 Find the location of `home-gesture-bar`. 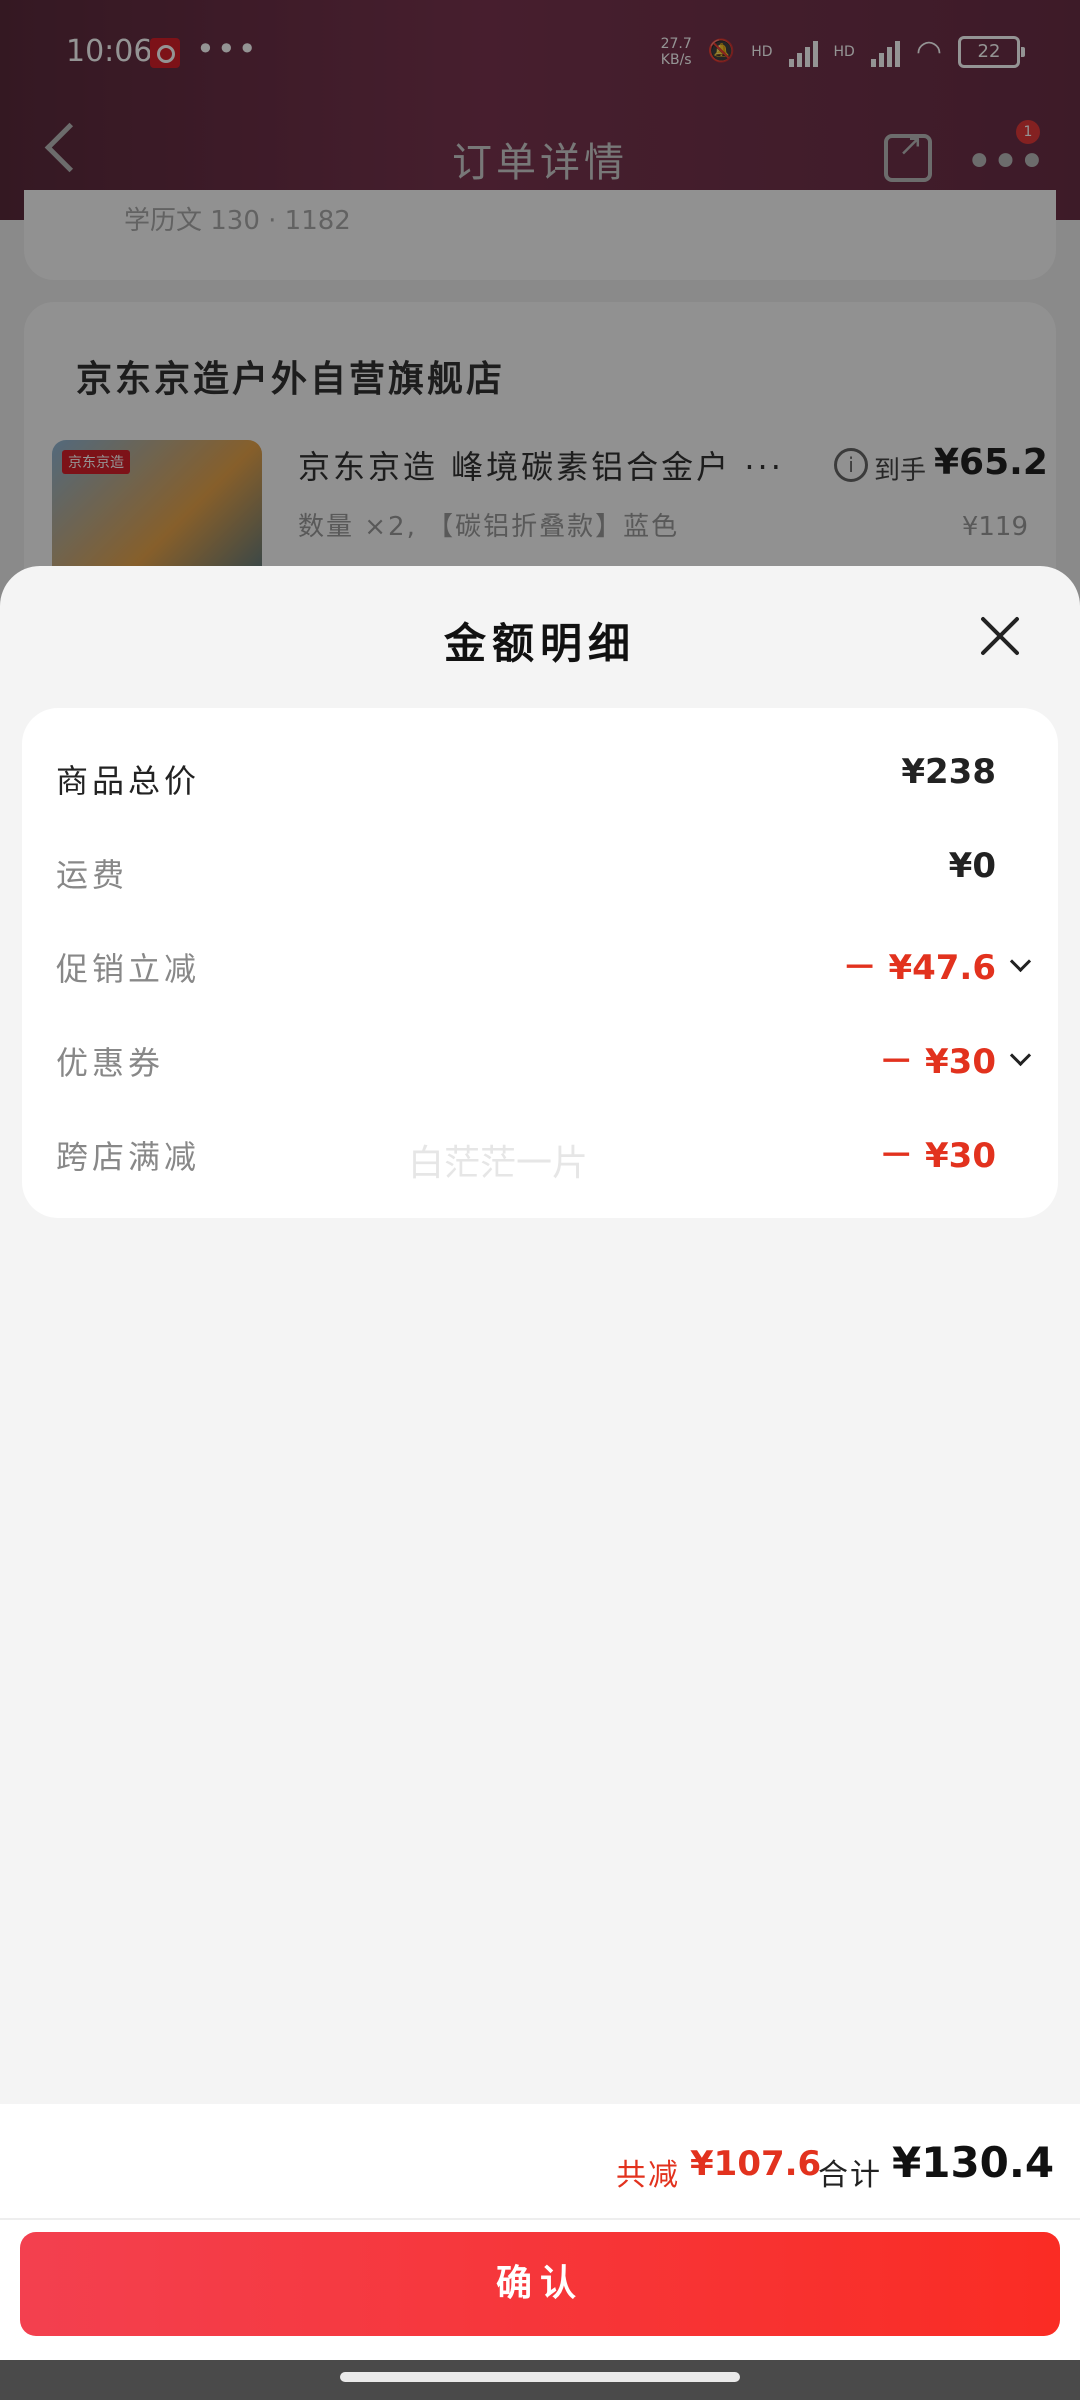

home-gesture-bar is located at coordinates (540, 2377).